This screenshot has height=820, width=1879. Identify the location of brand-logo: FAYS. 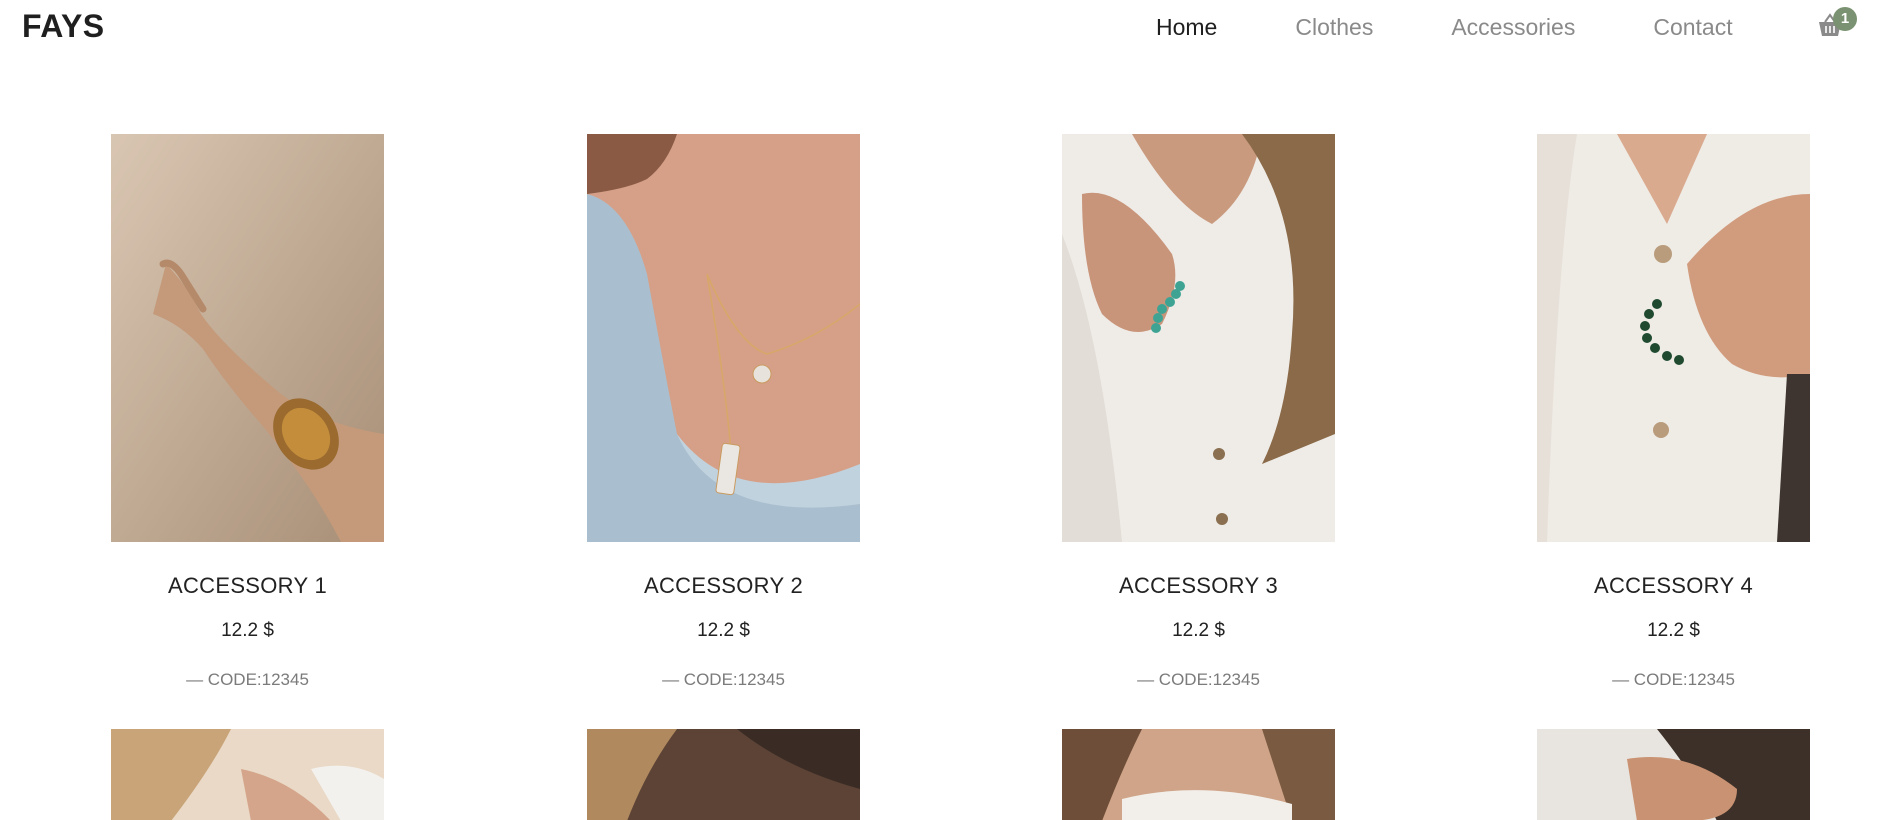
(63, 26).